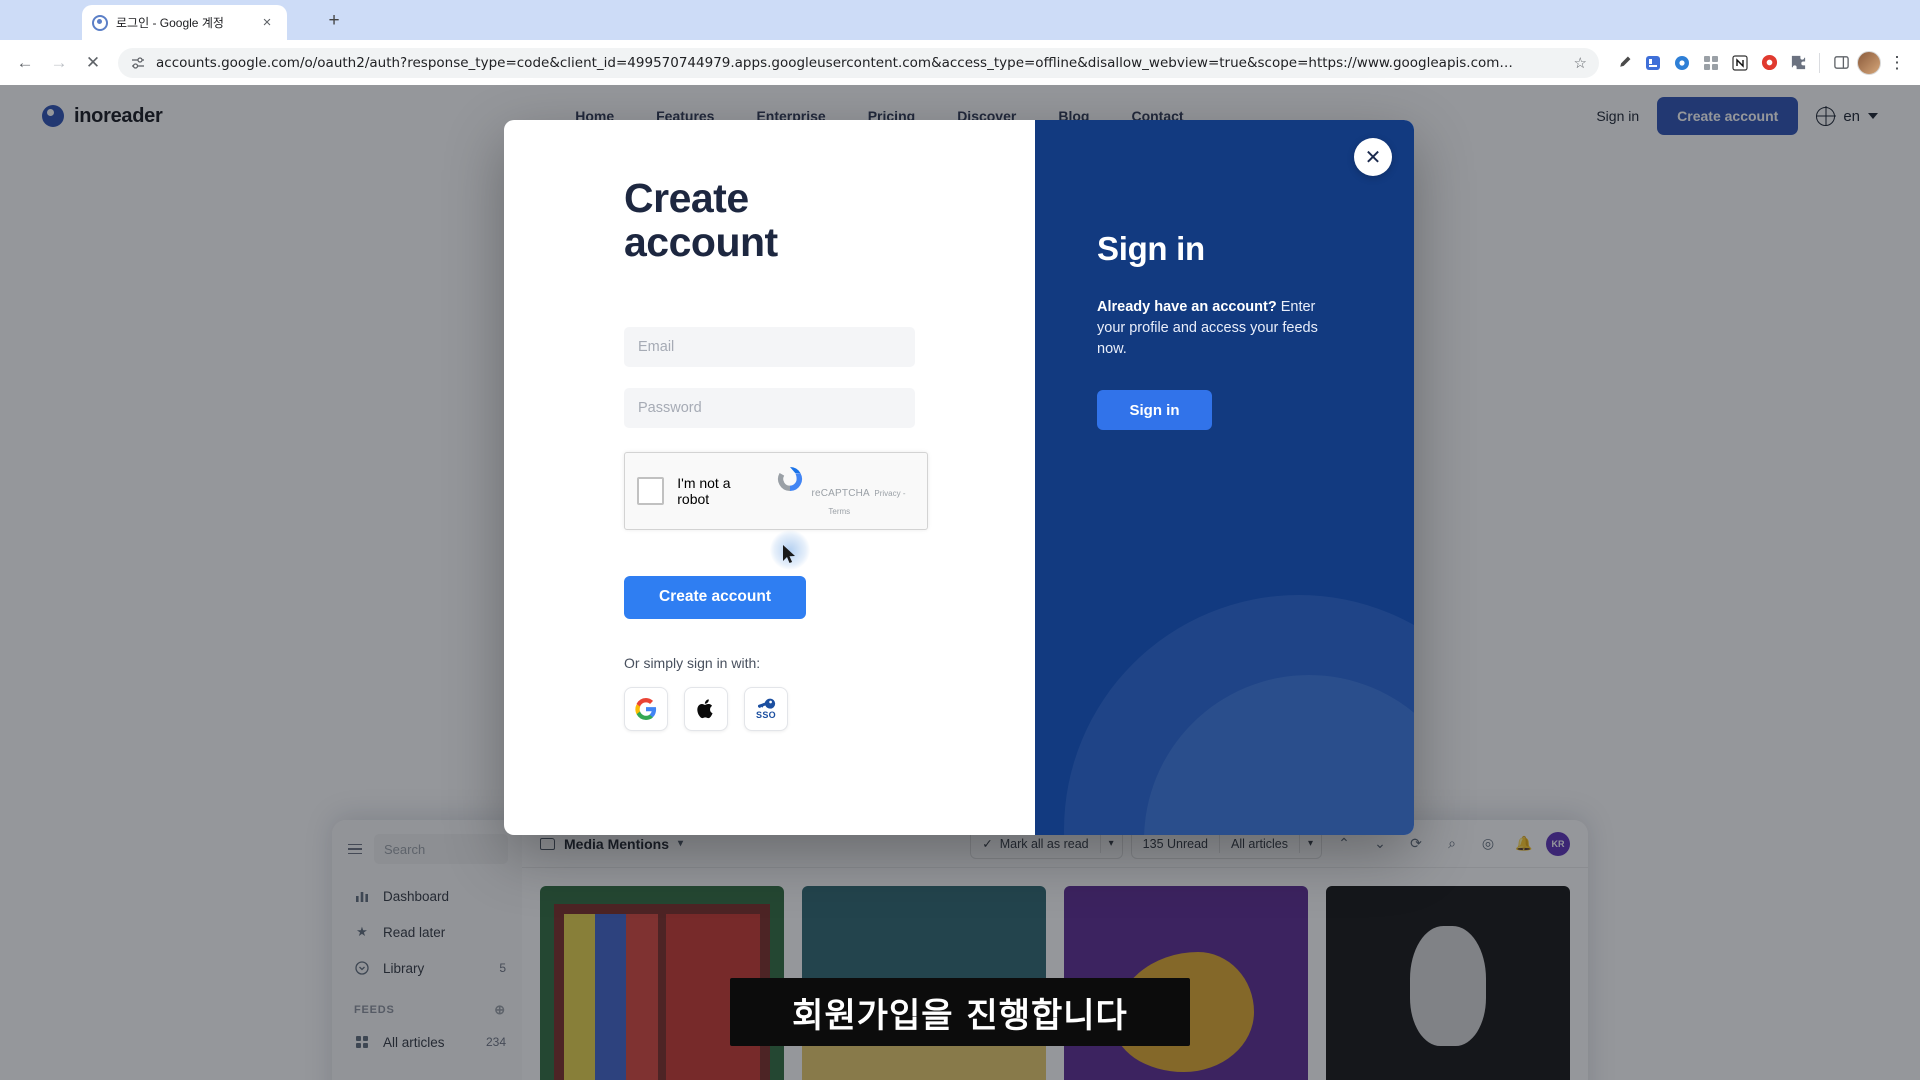  Describe the element at coordinates (1897, 63) in the screenshot. I see `chrome-menu-icon: ⋮` at that location.